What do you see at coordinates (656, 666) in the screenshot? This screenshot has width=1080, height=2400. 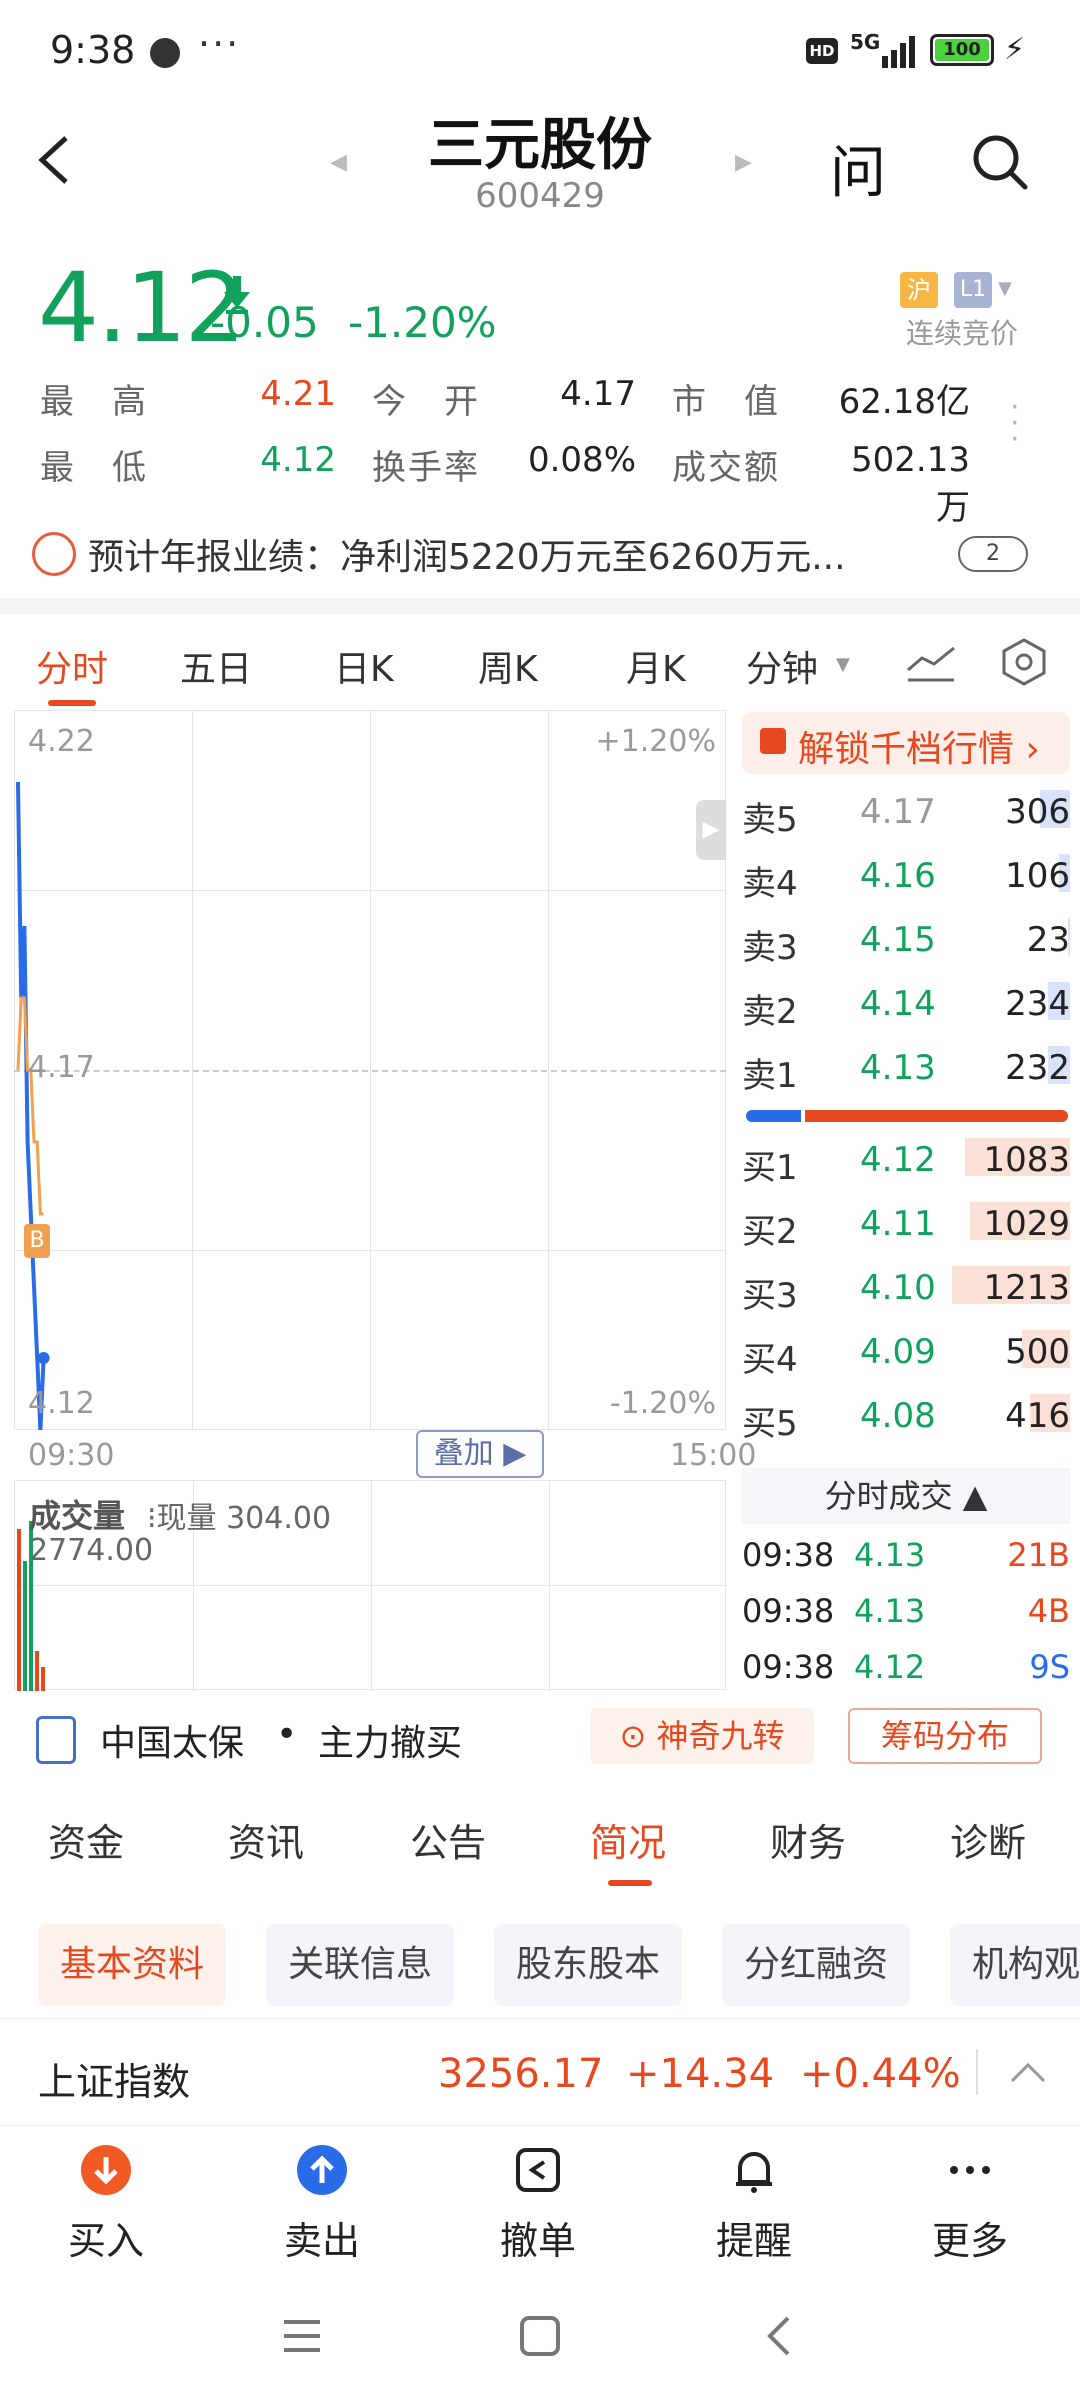 I see `tab-monthly-k: 月K` at bounding box center [656, 666].